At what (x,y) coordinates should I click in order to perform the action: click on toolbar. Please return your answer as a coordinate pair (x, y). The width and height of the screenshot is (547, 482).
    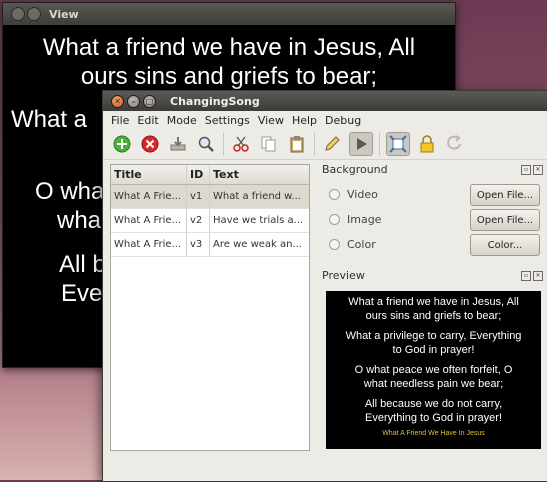
    Looking at the image, I should click on (325, 144).